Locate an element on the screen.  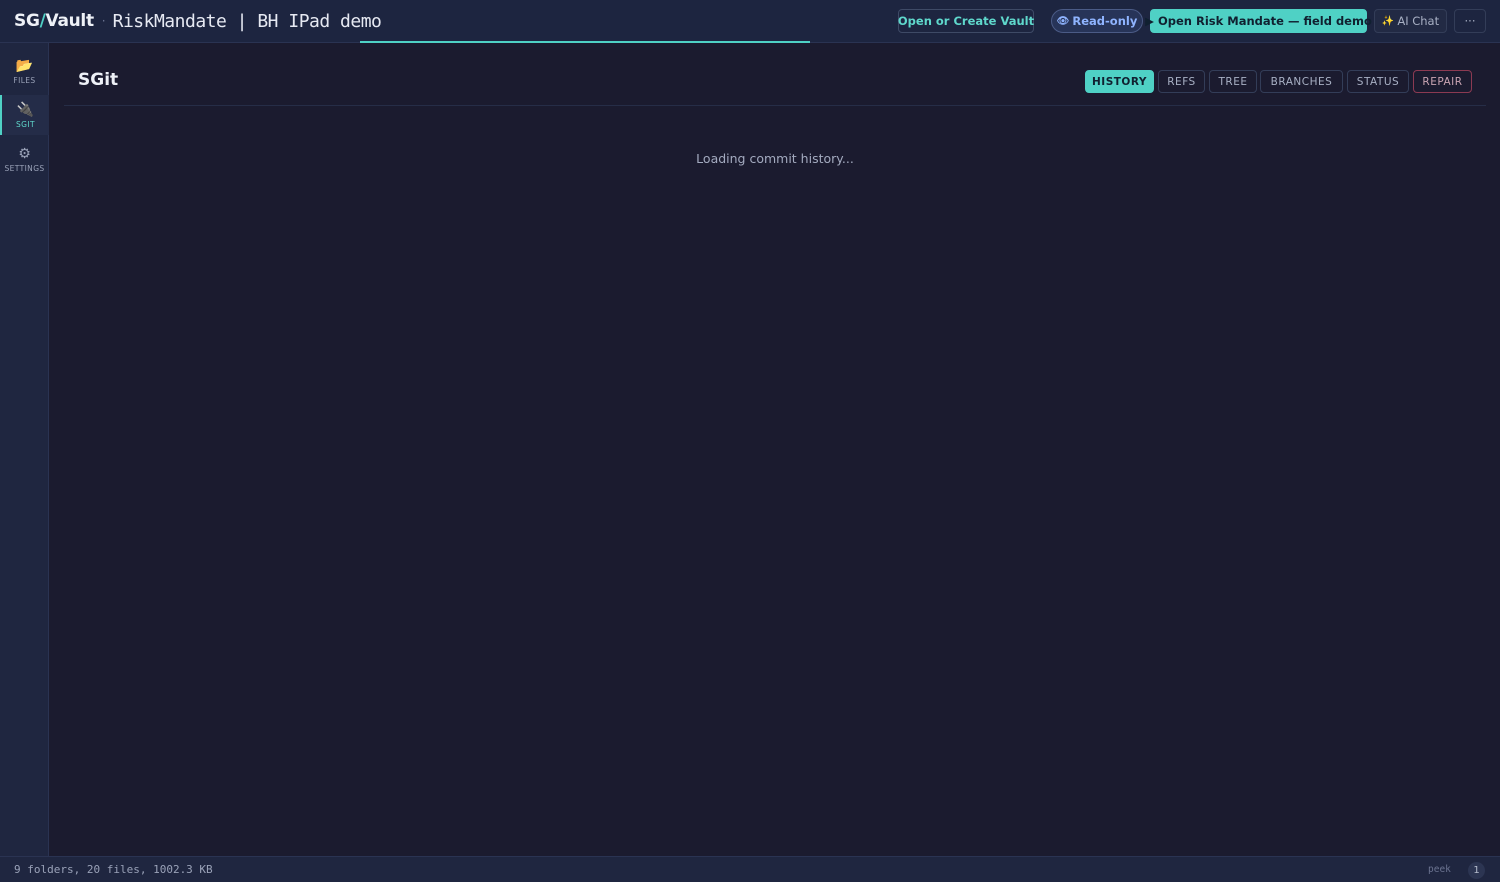
vault-title: RiskMandate | BH IPad demo is located at coordinates (247, 21).